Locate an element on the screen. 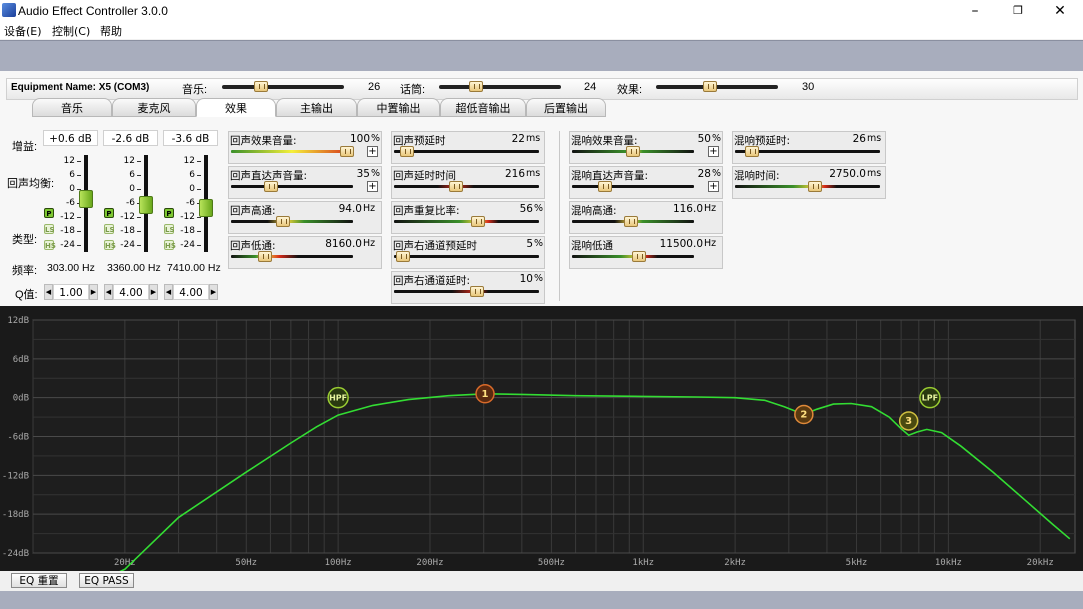 The height and width of the screenshot is (609, 1083). fader-tick: -6 is located at coordinates (190, 203).